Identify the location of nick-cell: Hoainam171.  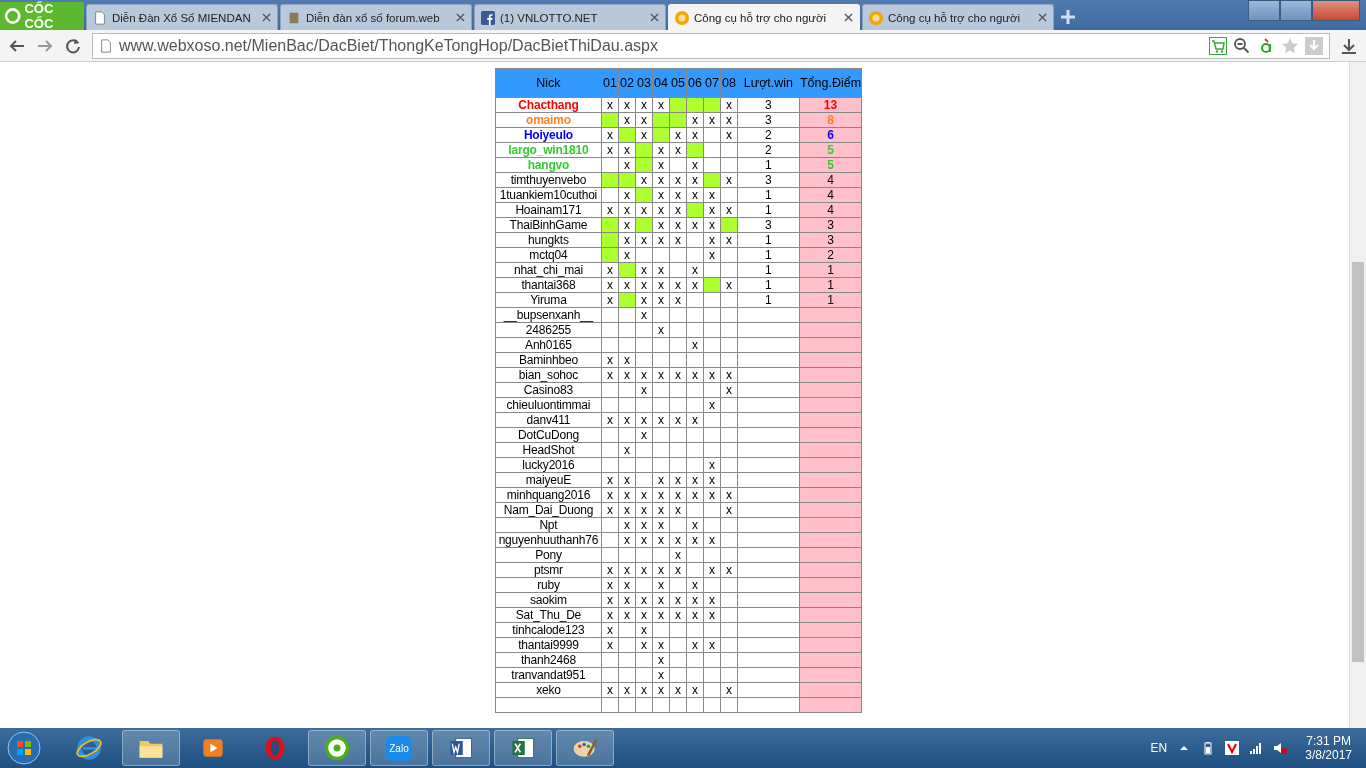
(548, 210).